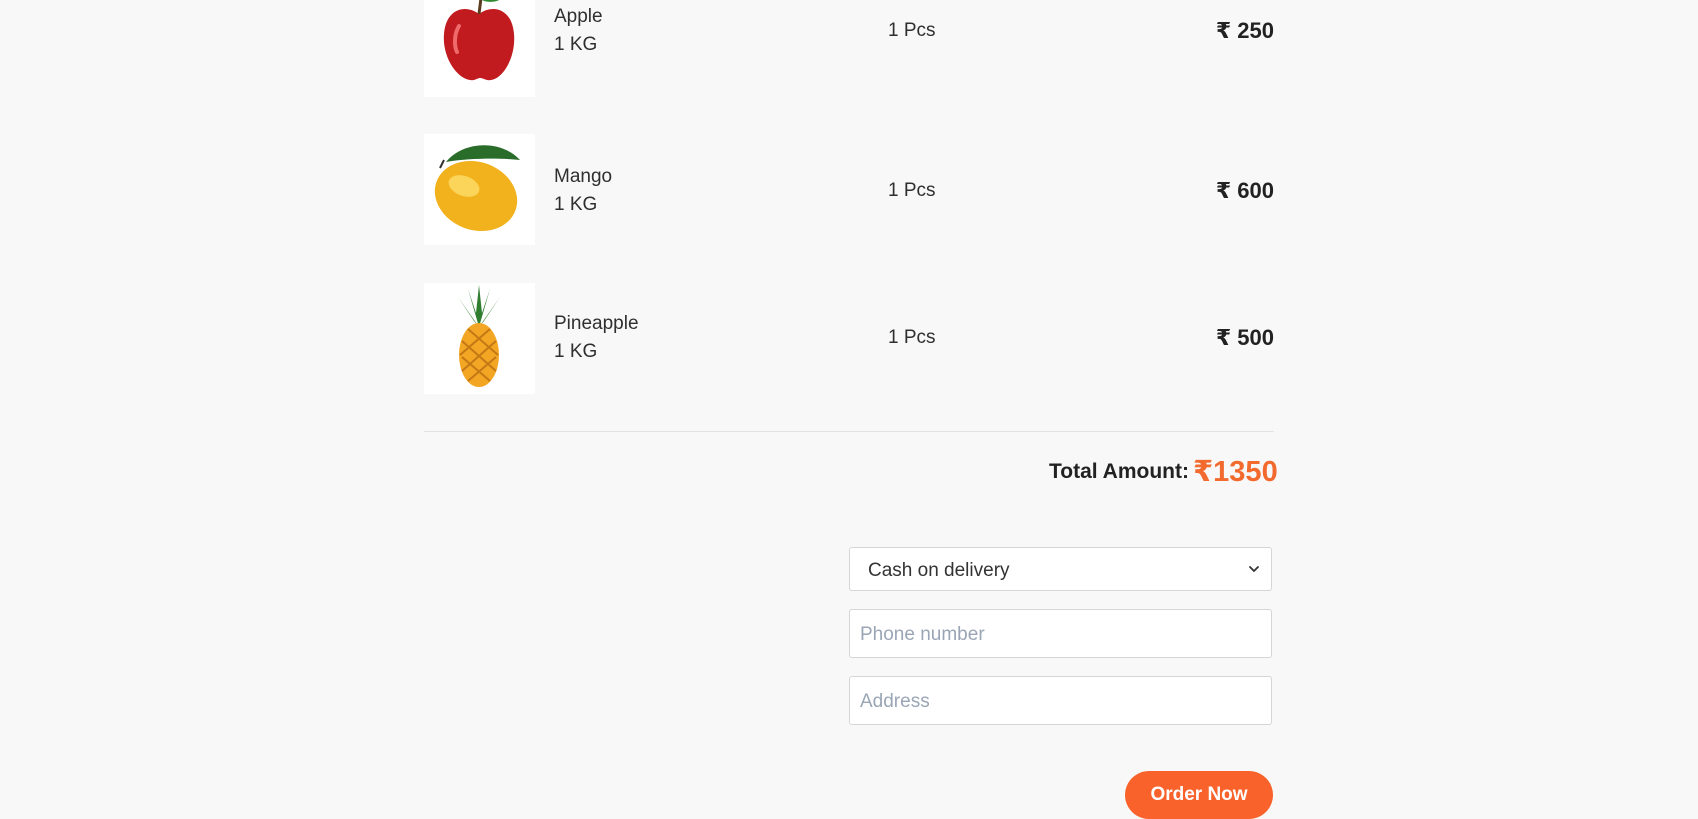 This screenshot has width=1698, height=819. I want to click on total-amount-label: Total Amount:, so click(1119, 471).